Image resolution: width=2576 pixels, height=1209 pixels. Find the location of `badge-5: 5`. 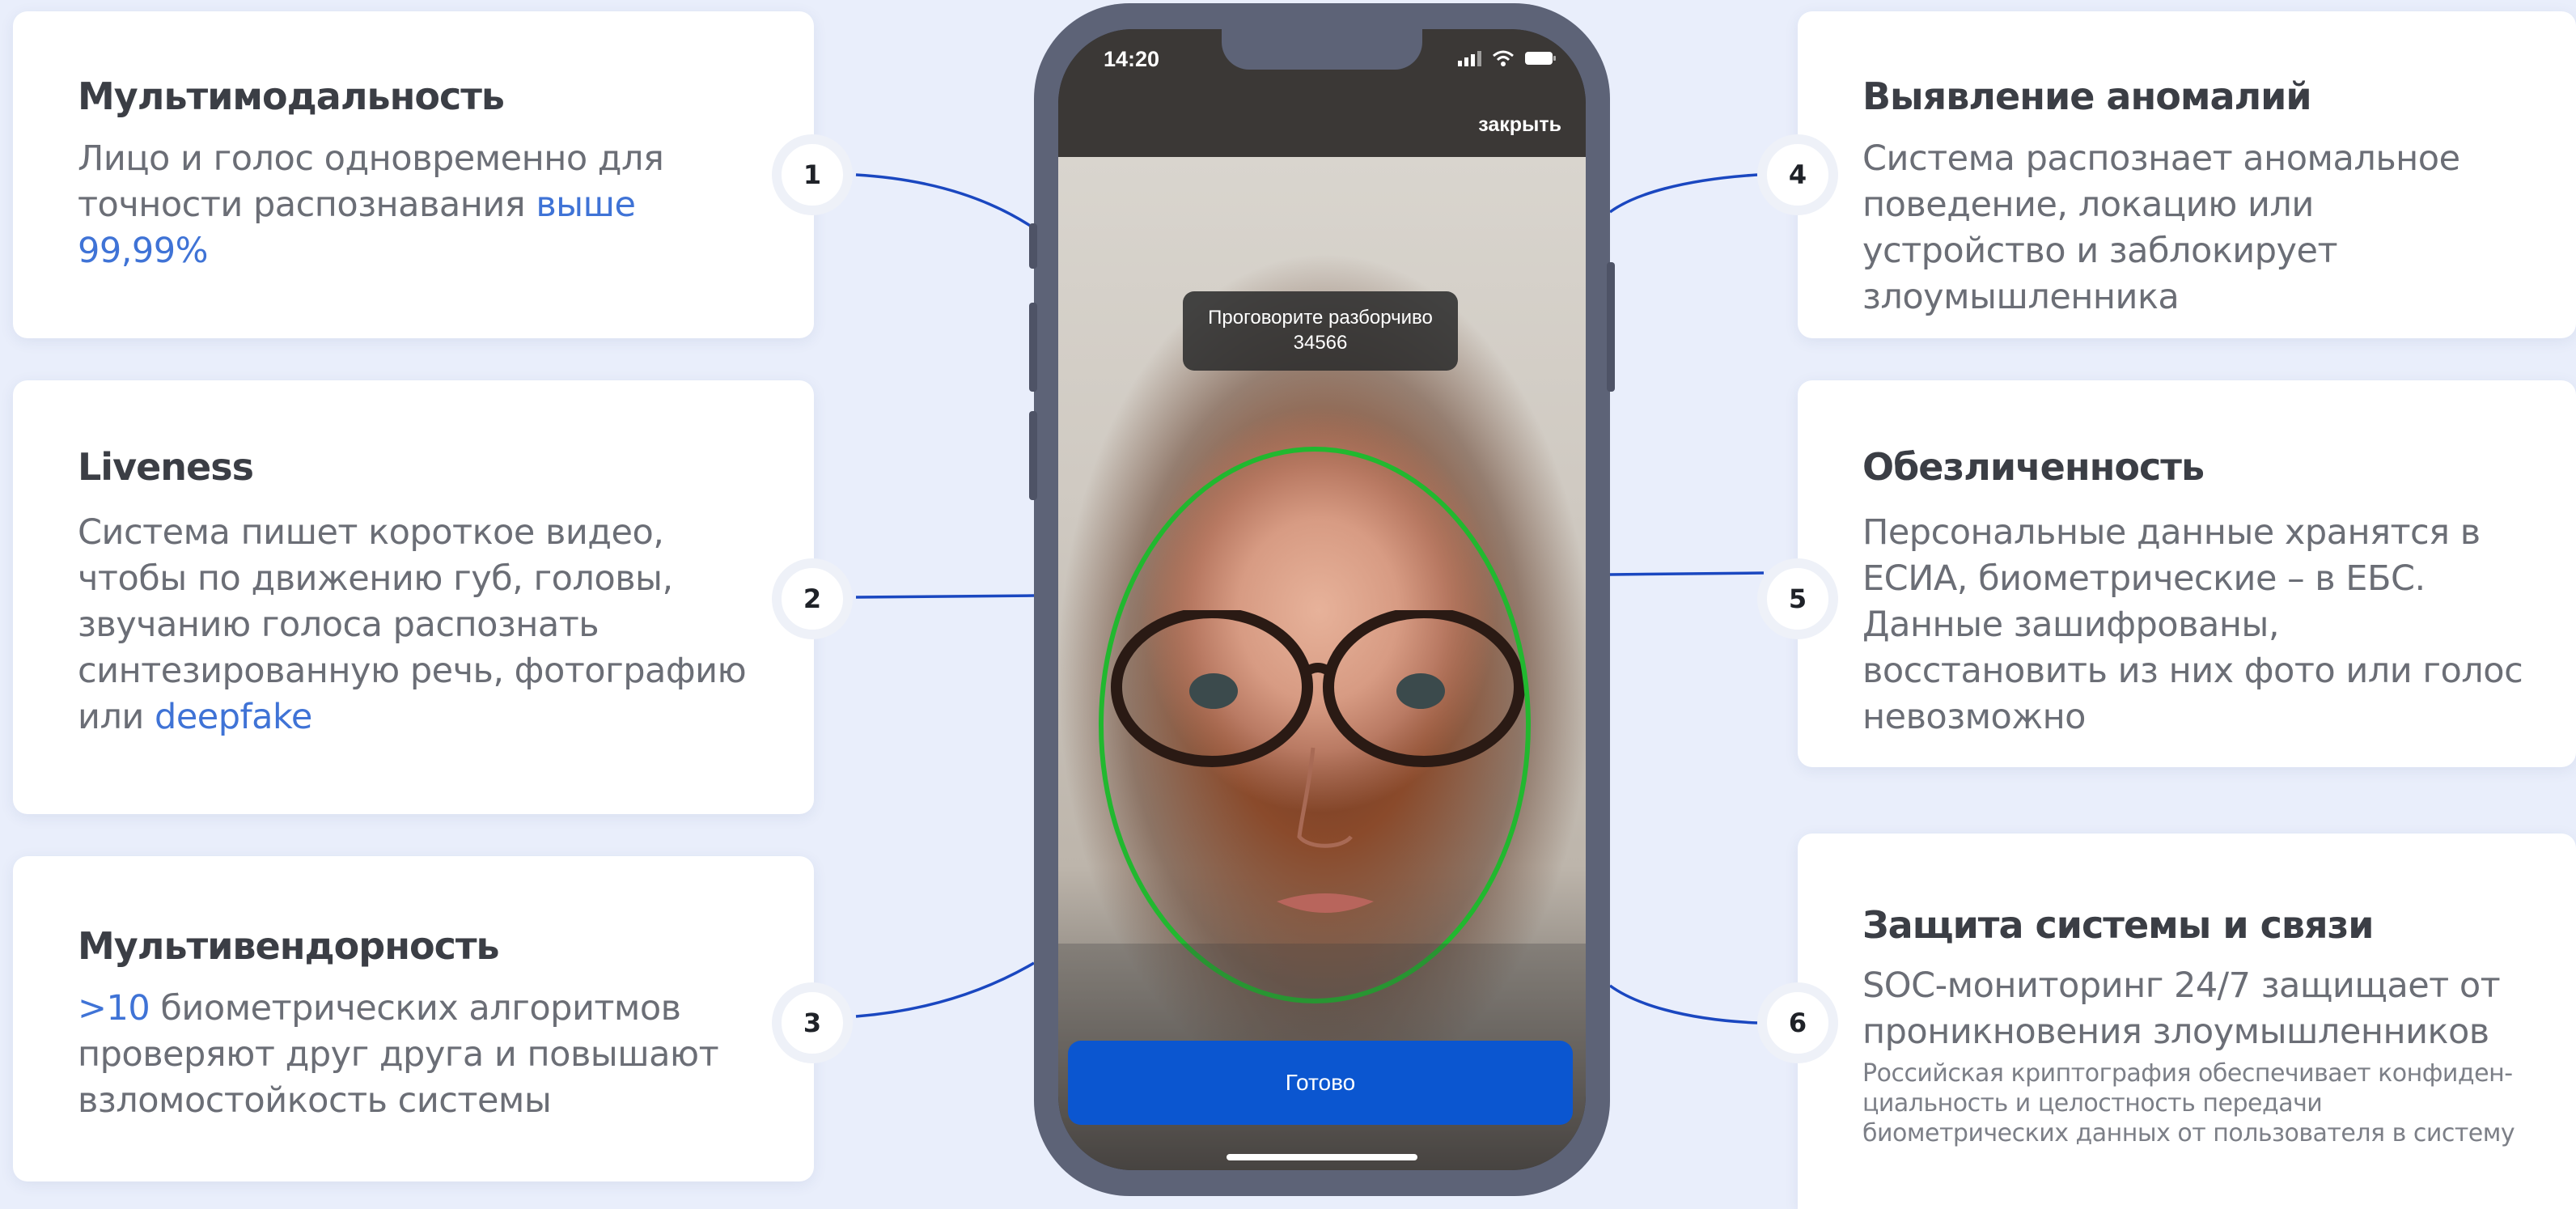

badge-5: 5 is located at coordinates (1797, 598).